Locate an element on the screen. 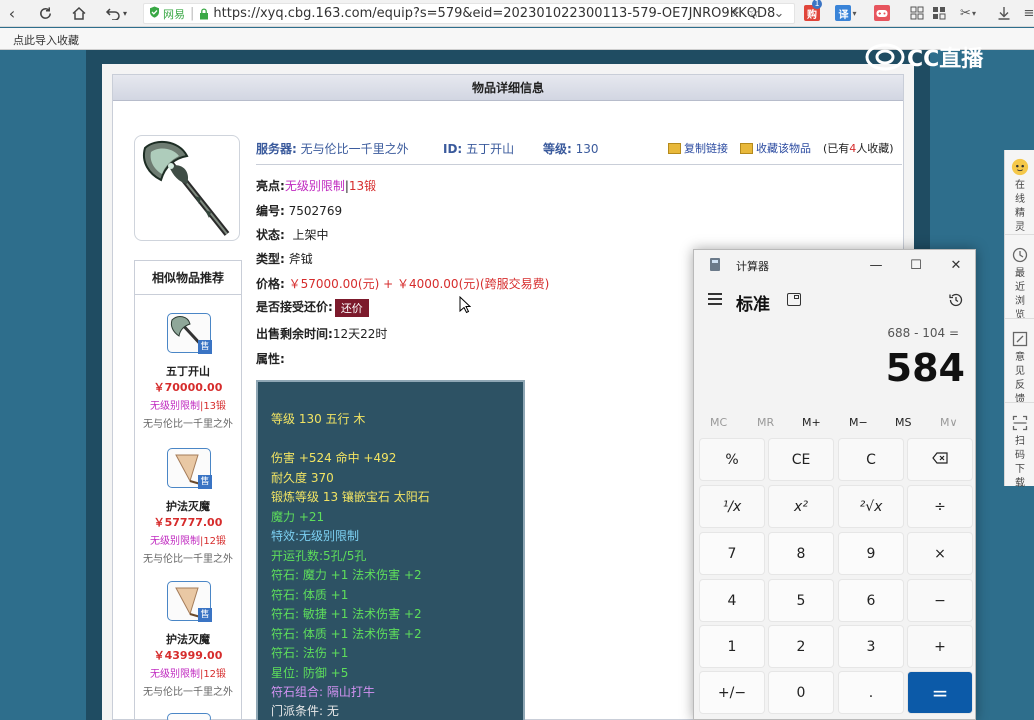 The width and height of the screenshot is (1034, 720). sold-badge: 售 is located at coordinates (205, 615).